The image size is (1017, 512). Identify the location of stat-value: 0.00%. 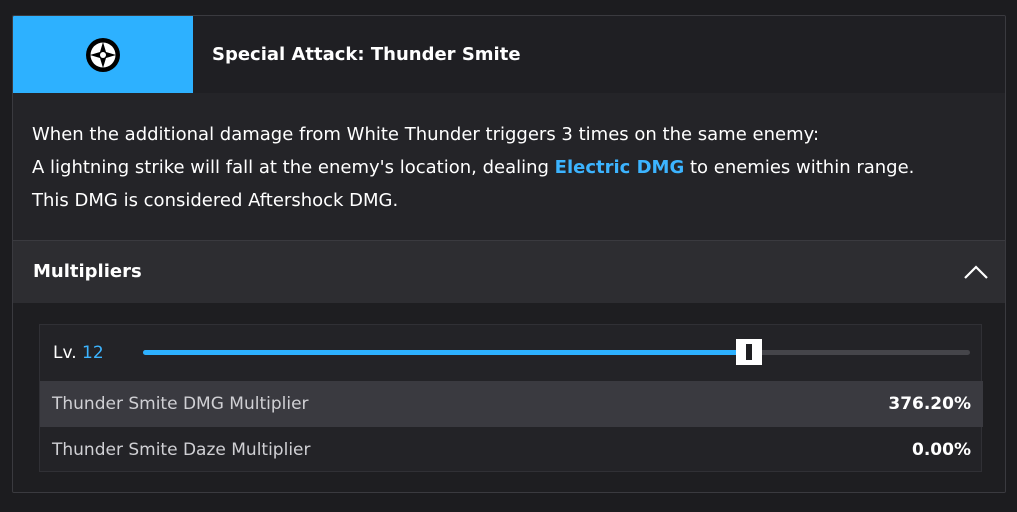
(941, 450).